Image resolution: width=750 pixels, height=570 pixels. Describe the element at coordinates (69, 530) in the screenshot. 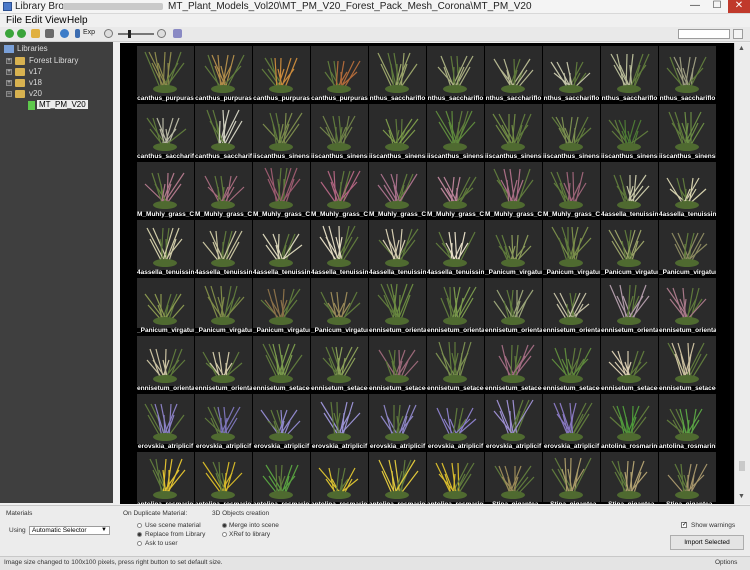

I see `material-selector-dropdown: Automatic Selector ▼` at that location.